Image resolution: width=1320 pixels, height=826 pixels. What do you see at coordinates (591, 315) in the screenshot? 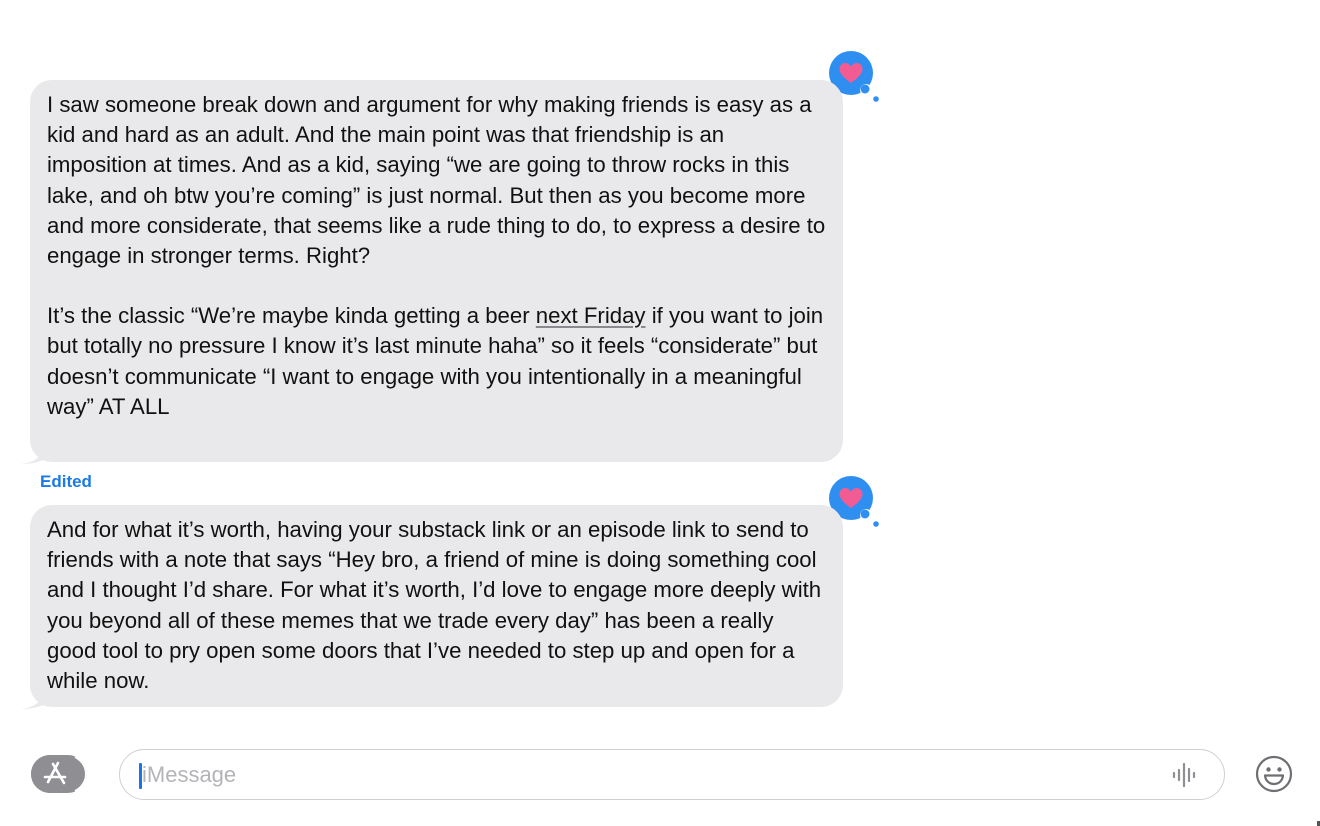
I see `date-link: next Friday` at bounding box center [591, 315].